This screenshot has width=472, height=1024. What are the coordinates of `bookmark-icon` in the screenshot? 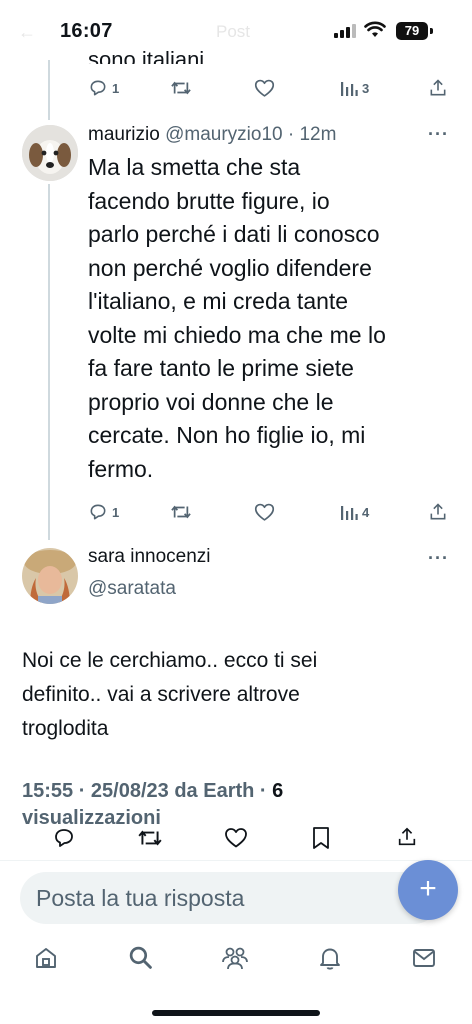 It's located at (321, 838).